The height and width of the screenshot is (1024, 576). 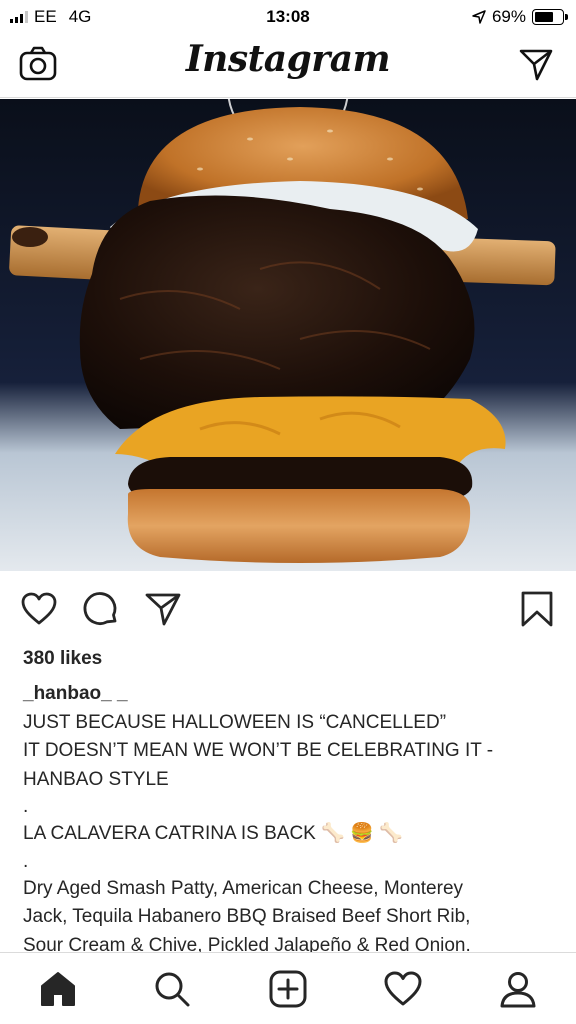 I want to click on status-right: 69%, so click(x=520, y=17).